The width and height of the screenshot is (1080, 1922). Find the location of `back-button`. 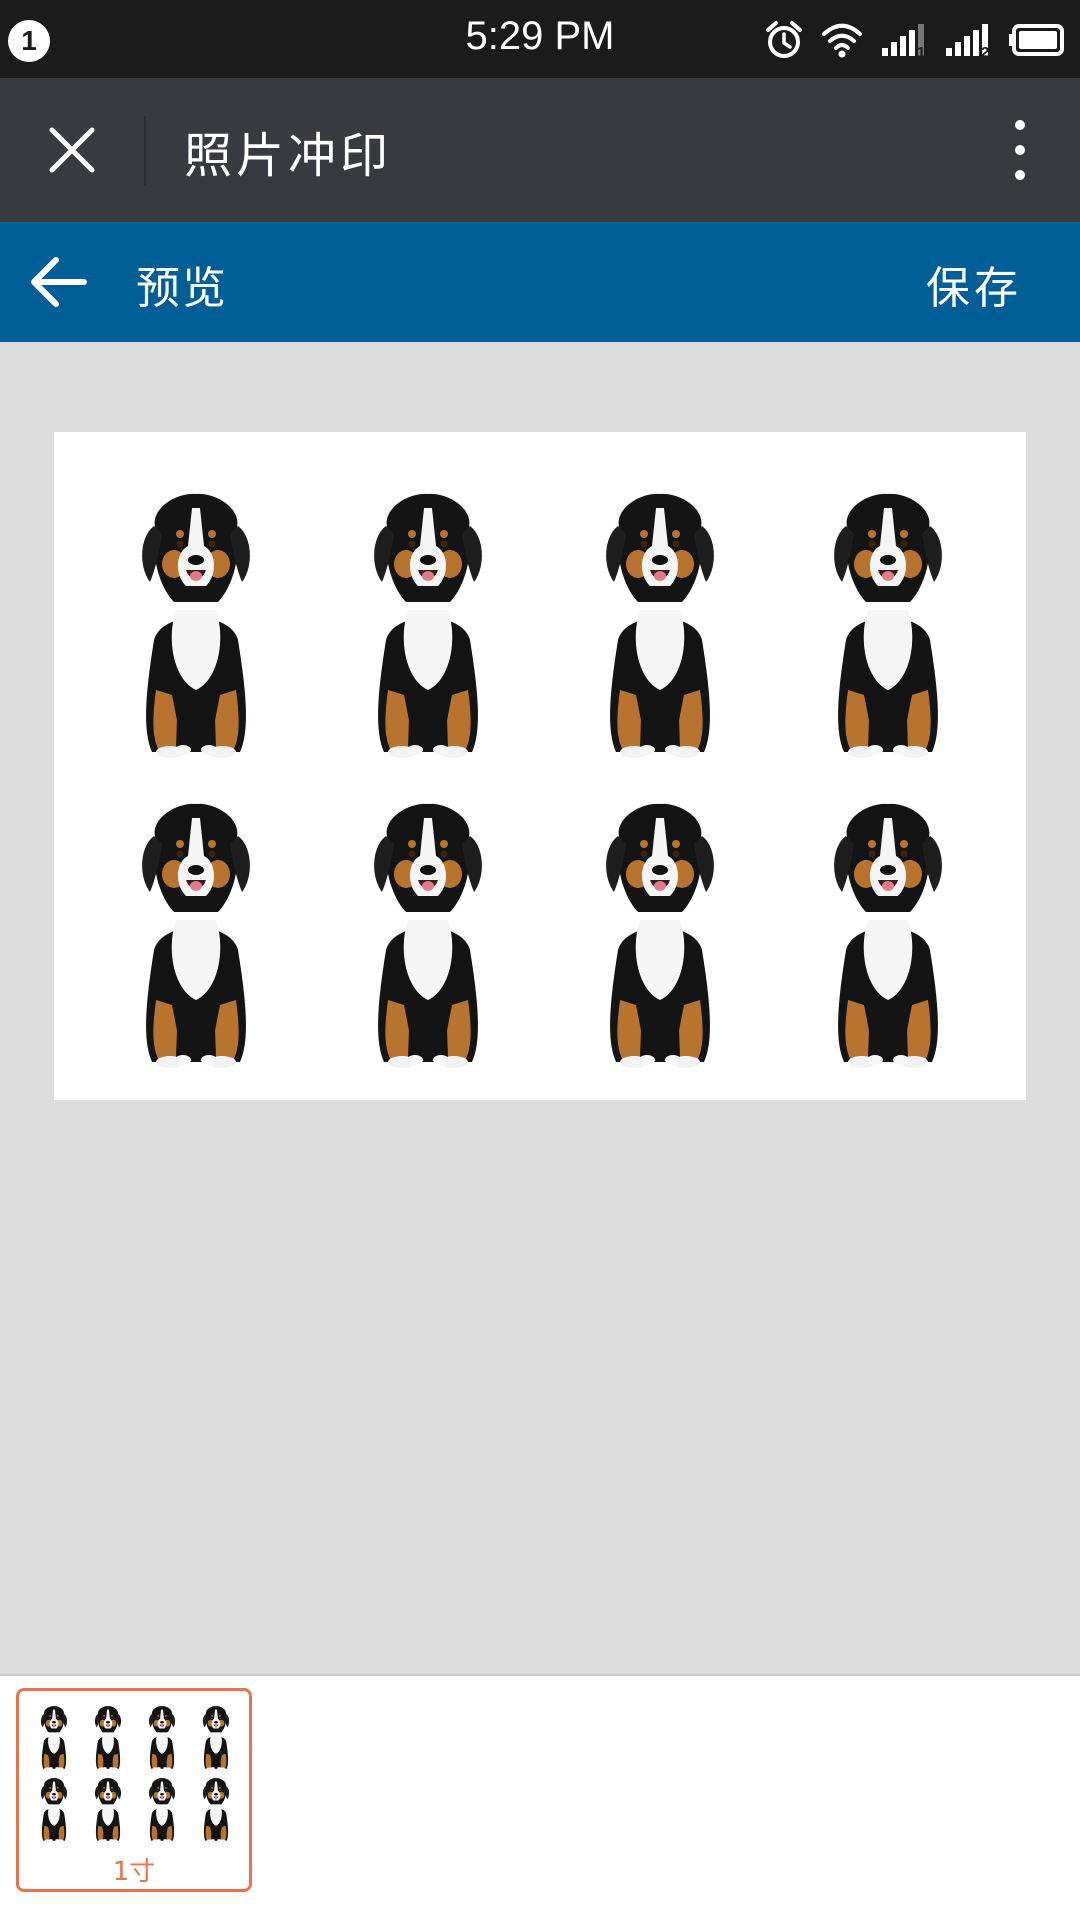

back-button is located at coordinates (61, 282).